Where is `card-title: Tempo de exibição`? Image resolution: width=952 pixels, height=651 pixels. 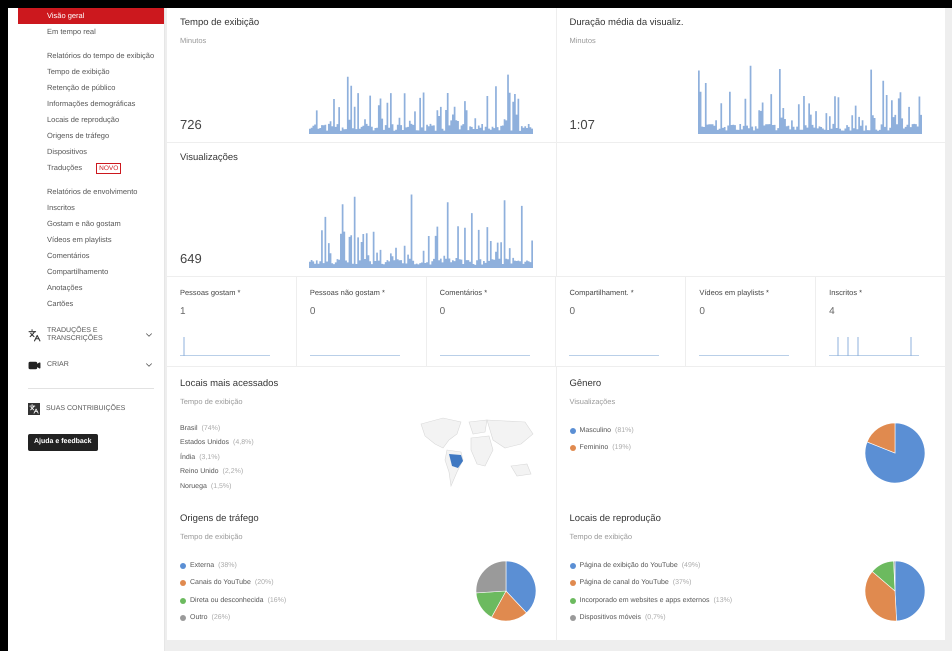 card-title: Tempo de exibição is located at coordinates (220, 23).